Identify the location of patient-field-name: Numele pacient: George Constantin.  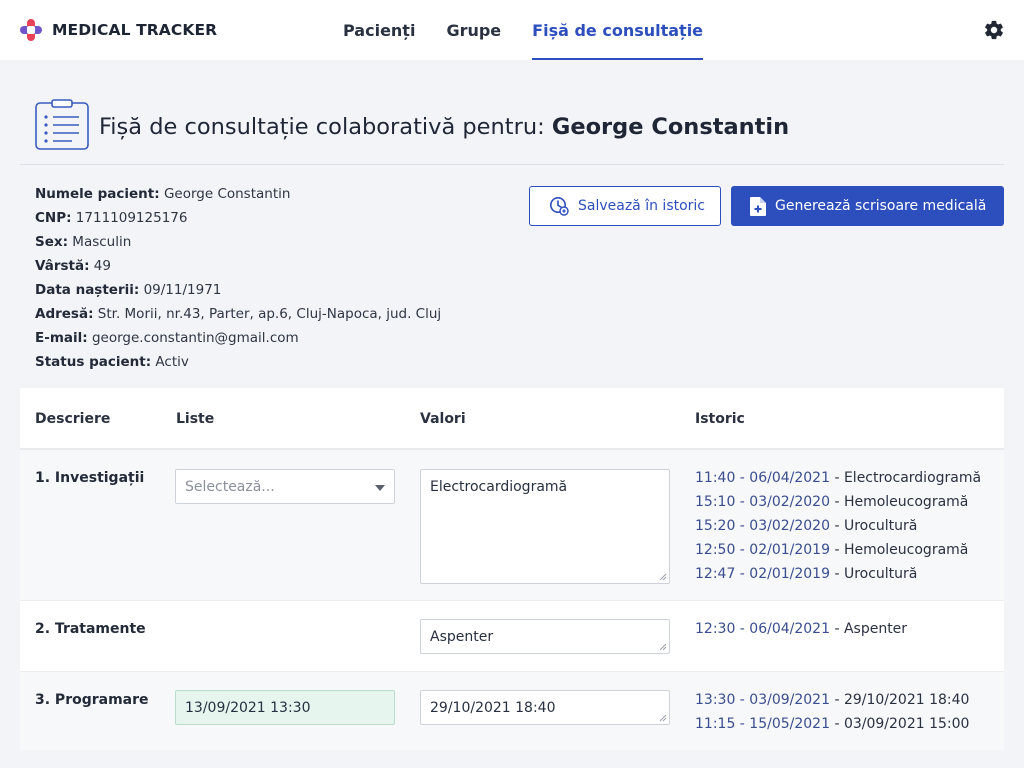
(163, 194).